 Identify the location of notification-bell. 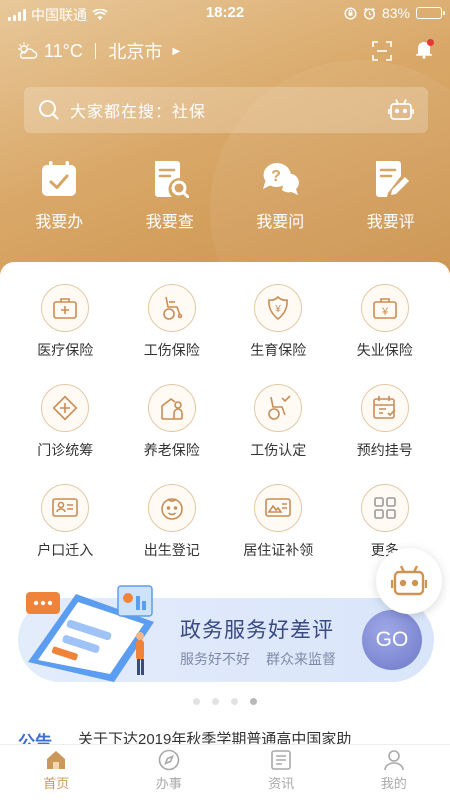
(424, 51).